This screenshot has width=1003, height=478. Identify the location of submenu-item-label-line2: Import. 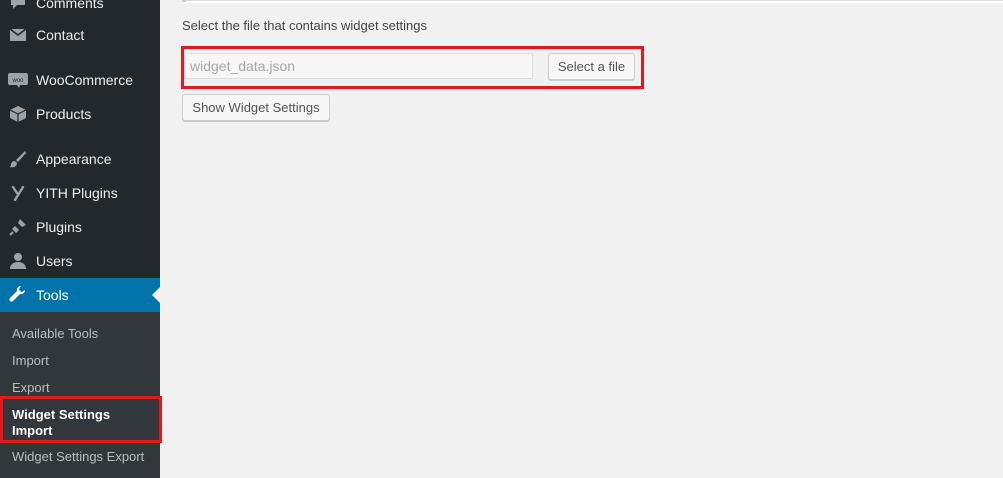
(32, 430).